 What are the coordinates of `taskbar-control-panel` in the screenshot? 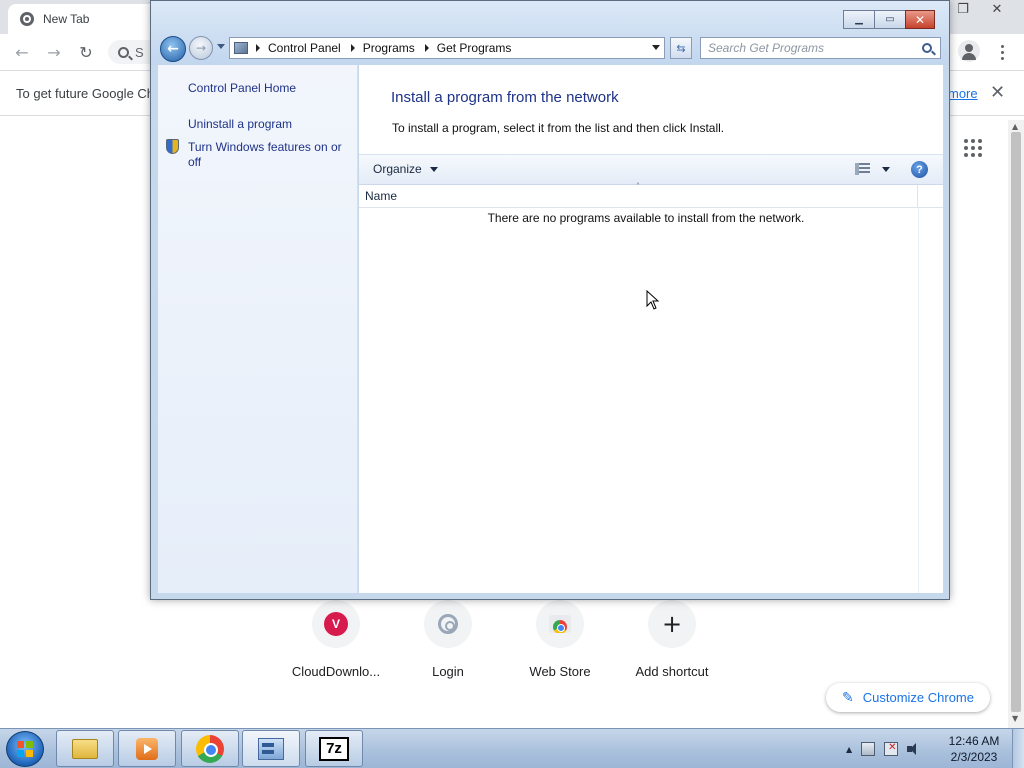 It's located at (271, 748).